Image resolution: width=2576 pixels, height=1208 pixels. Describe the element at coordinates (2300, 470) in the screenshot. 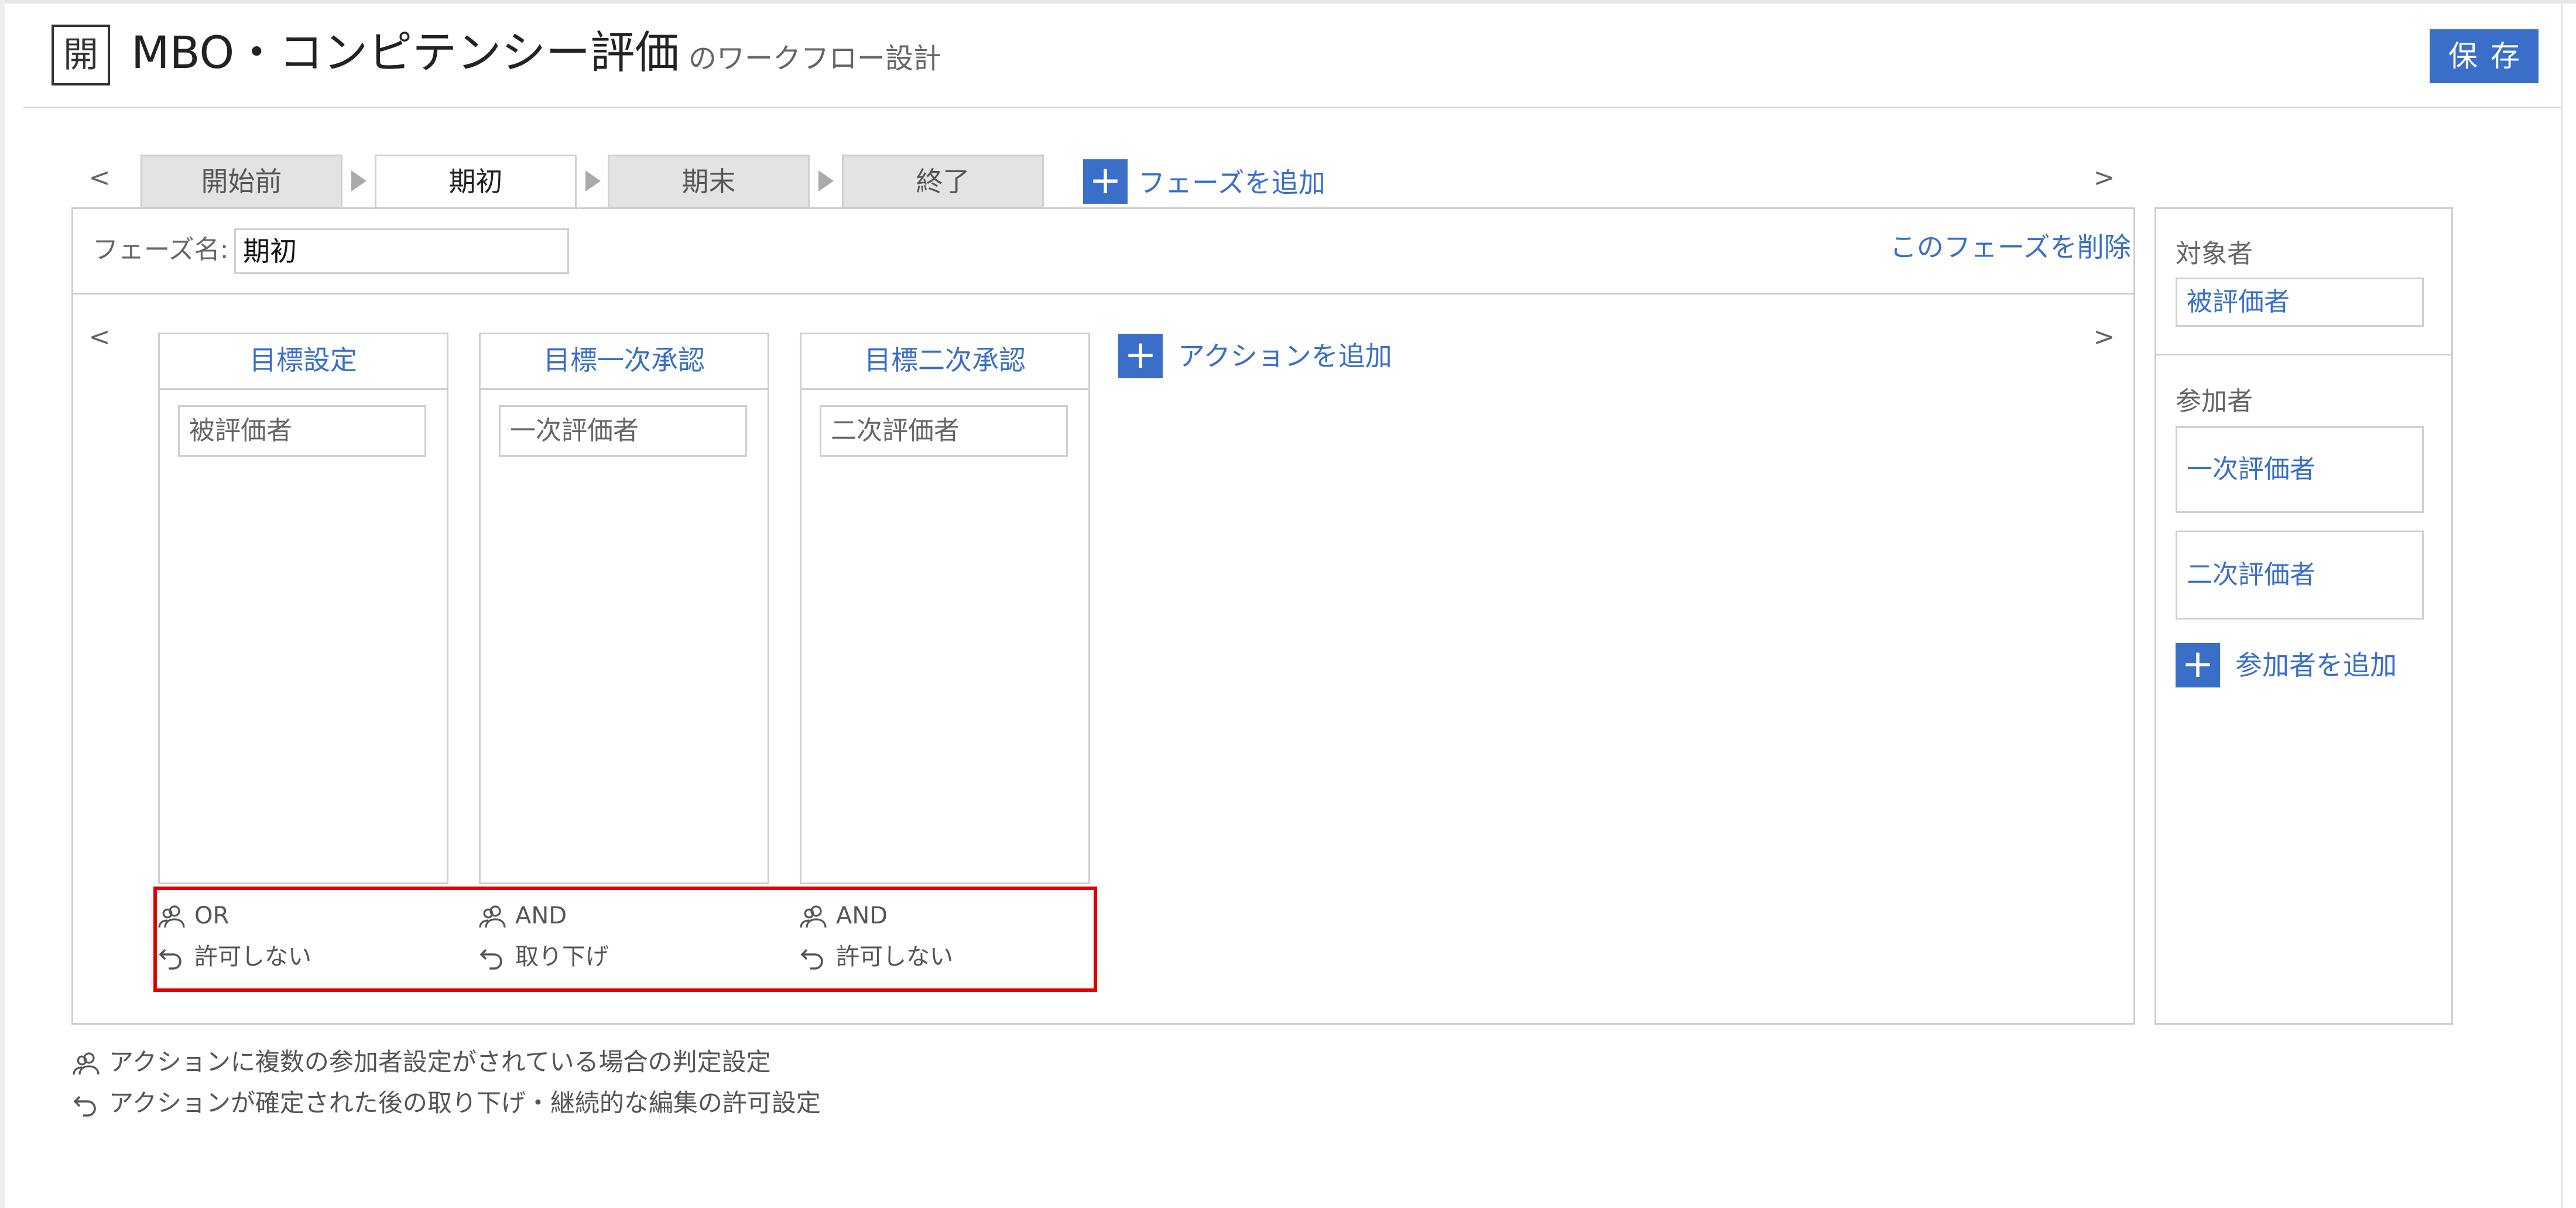

I see `participant-item-1: 一次評価者` at that location.